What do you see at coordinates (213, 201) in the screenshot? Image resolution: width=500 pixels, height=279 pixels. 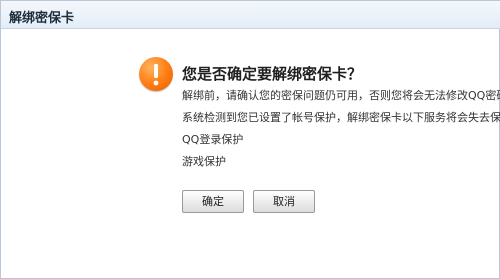 I see `confirm-button: 确定` at bounding box center [213, 201].